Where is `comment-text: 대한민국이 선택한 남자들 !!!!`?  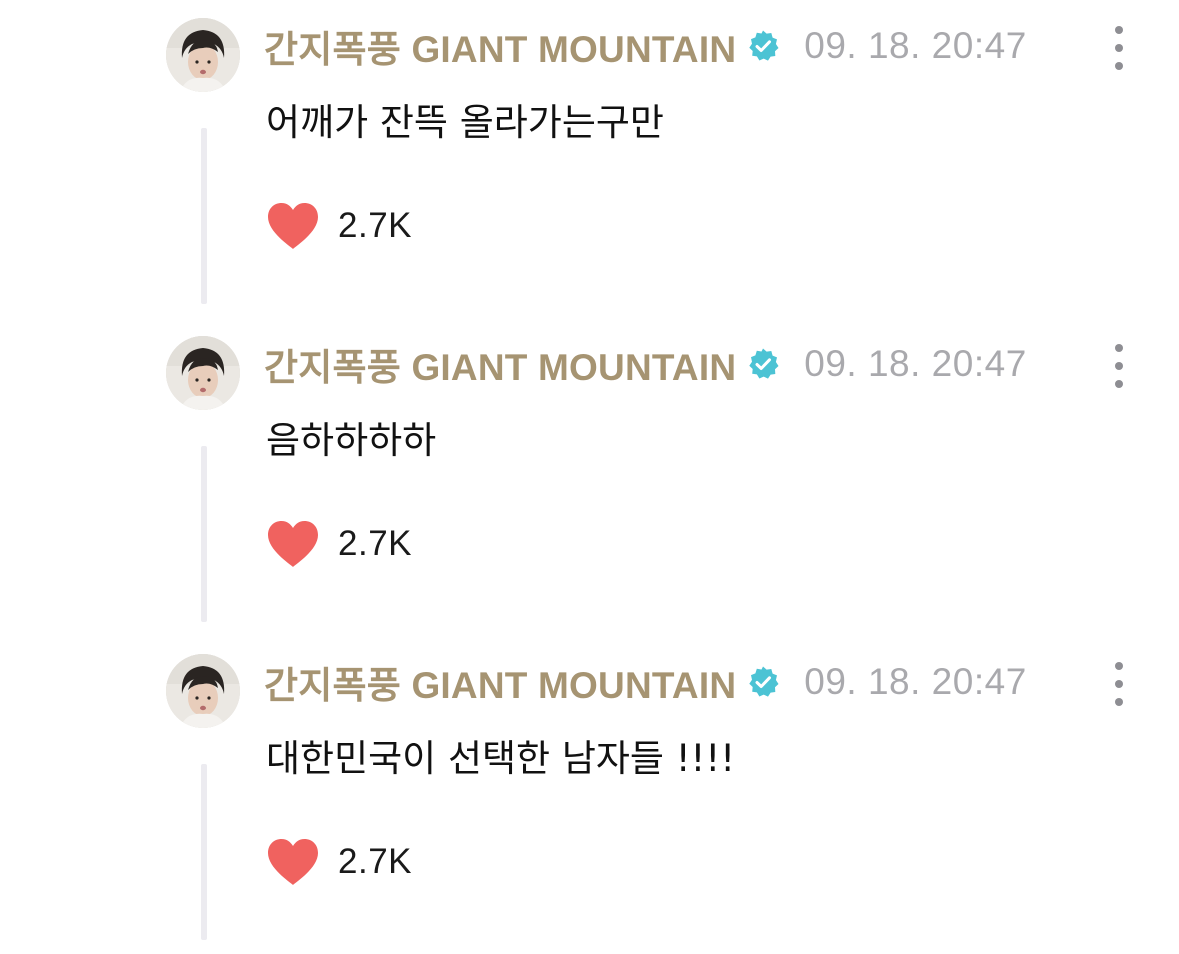
comment-text: 대한민국이 선택한 남자들 !!!! is located at coordinates (501, 758).